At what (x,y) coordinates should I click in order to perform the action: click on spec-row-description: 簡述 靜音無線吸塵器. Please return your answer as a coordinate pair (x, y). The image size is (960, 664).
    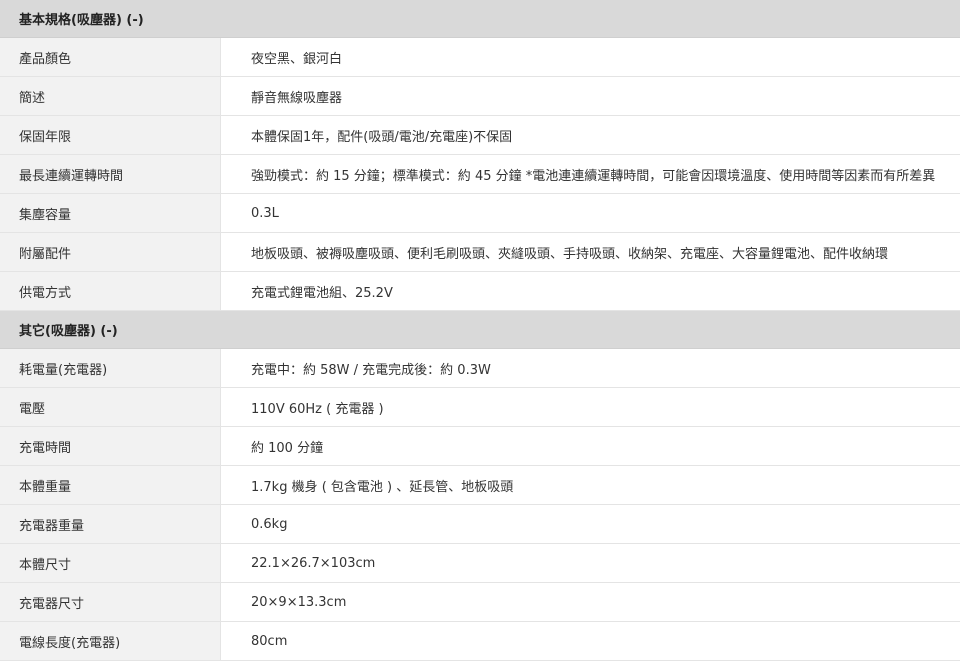
    Looking at the image, I should click on (480, 96).